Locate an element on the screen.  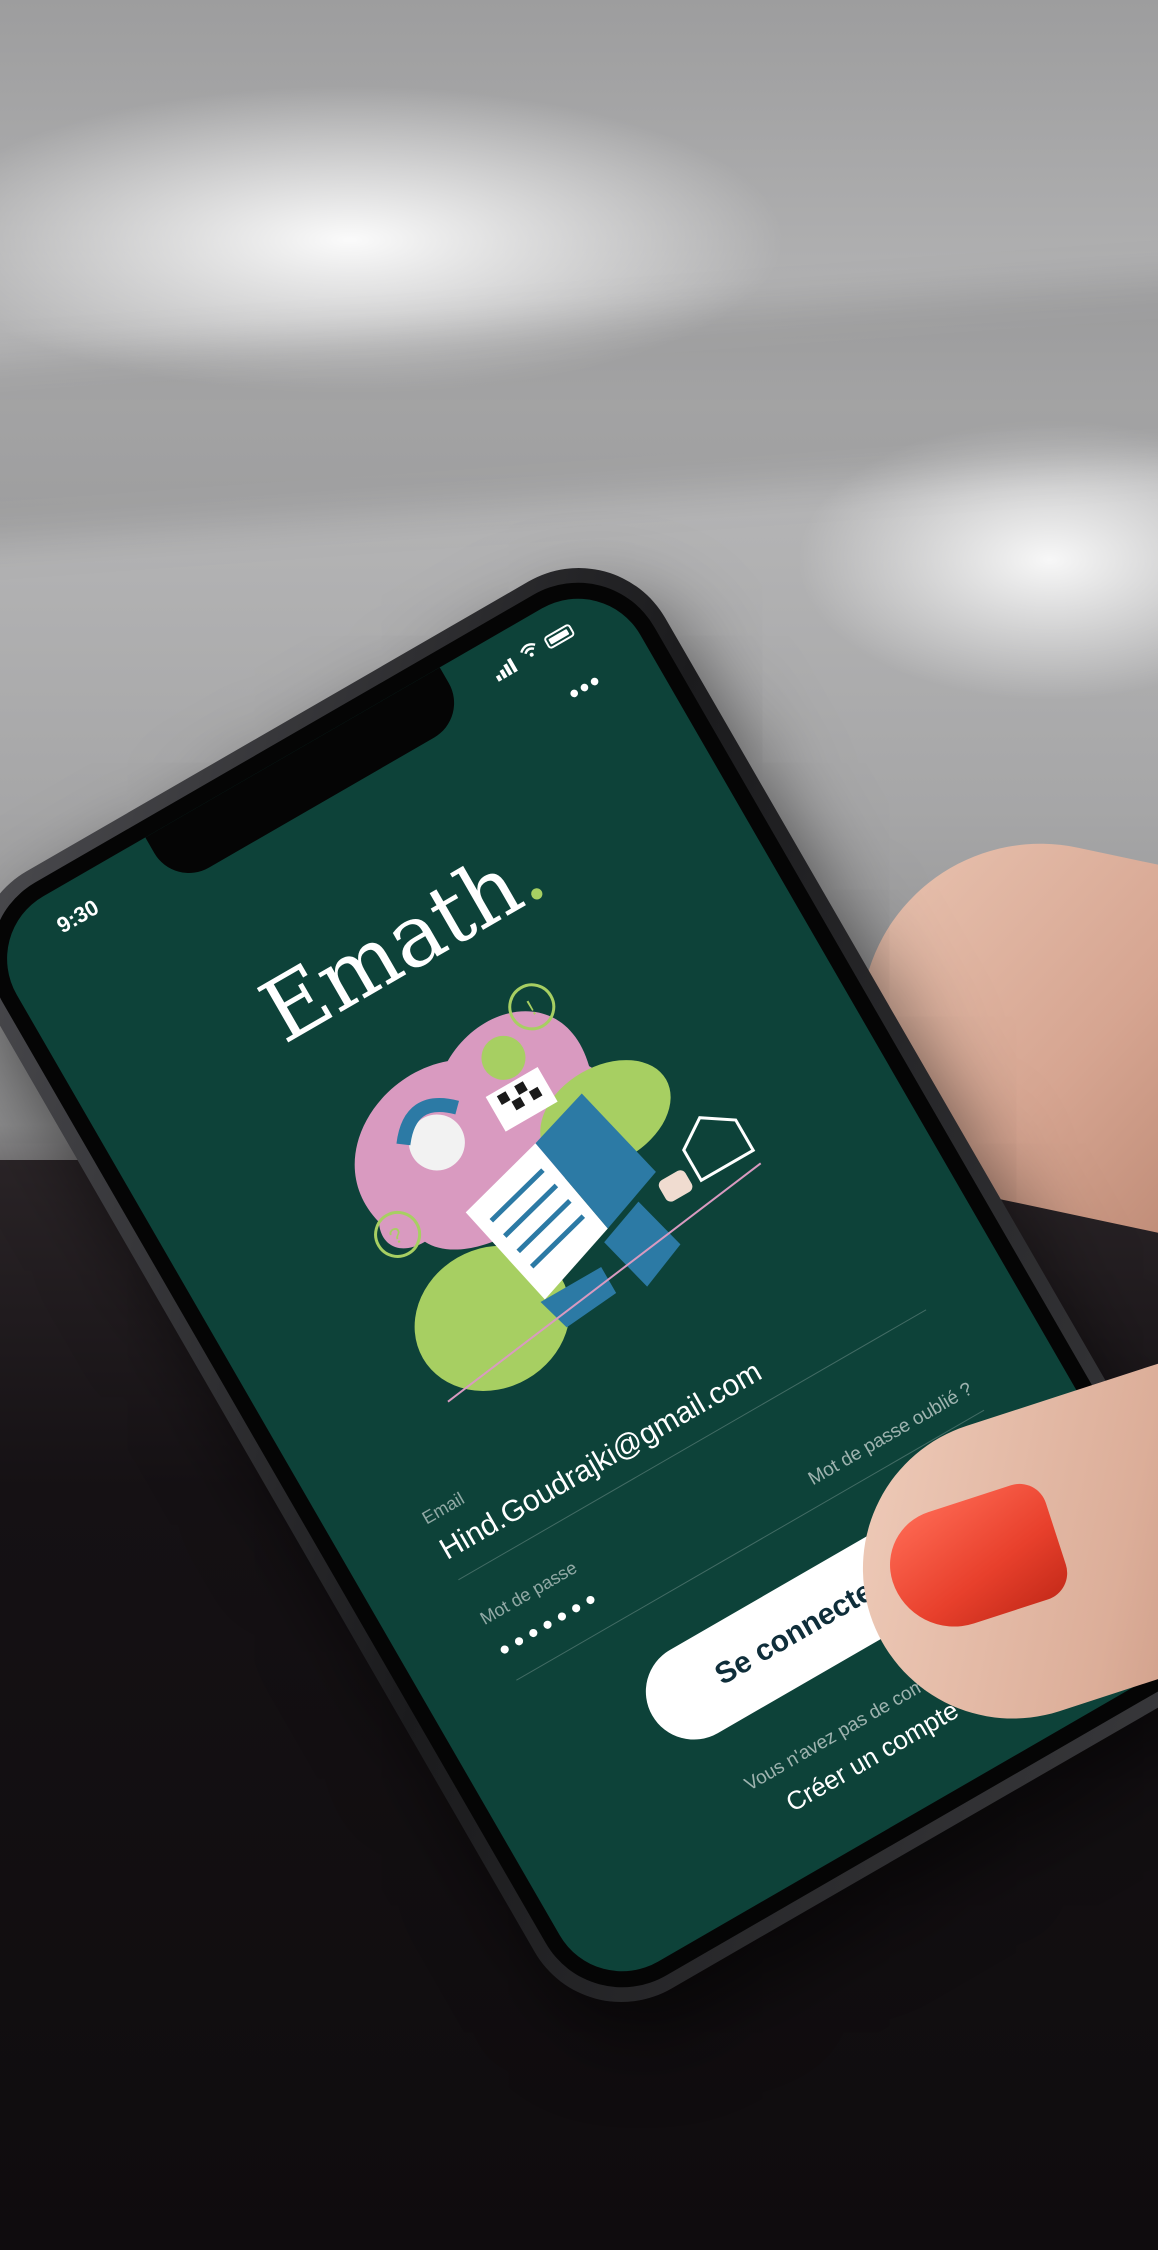
status-time: 9:30 is located at coordinates (77, 916).